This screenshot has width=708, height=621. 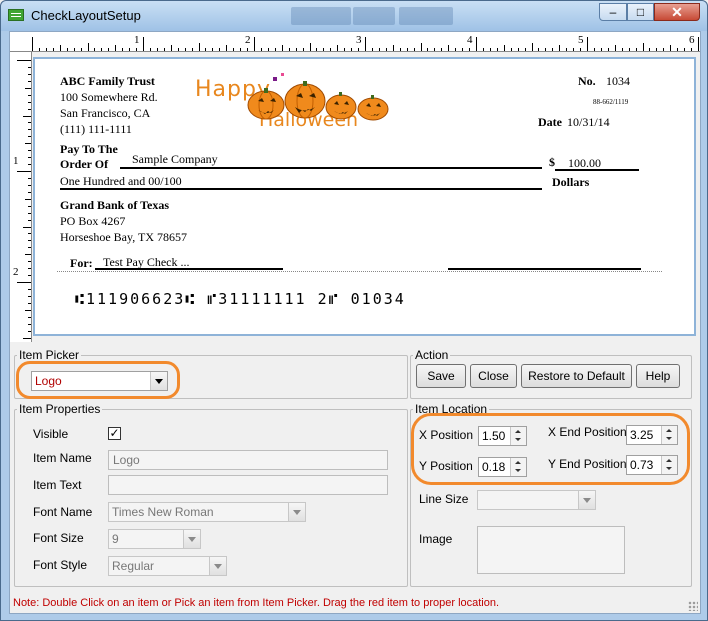 I want to click on item-name-label: Item Name, so click(x=62, y=458).